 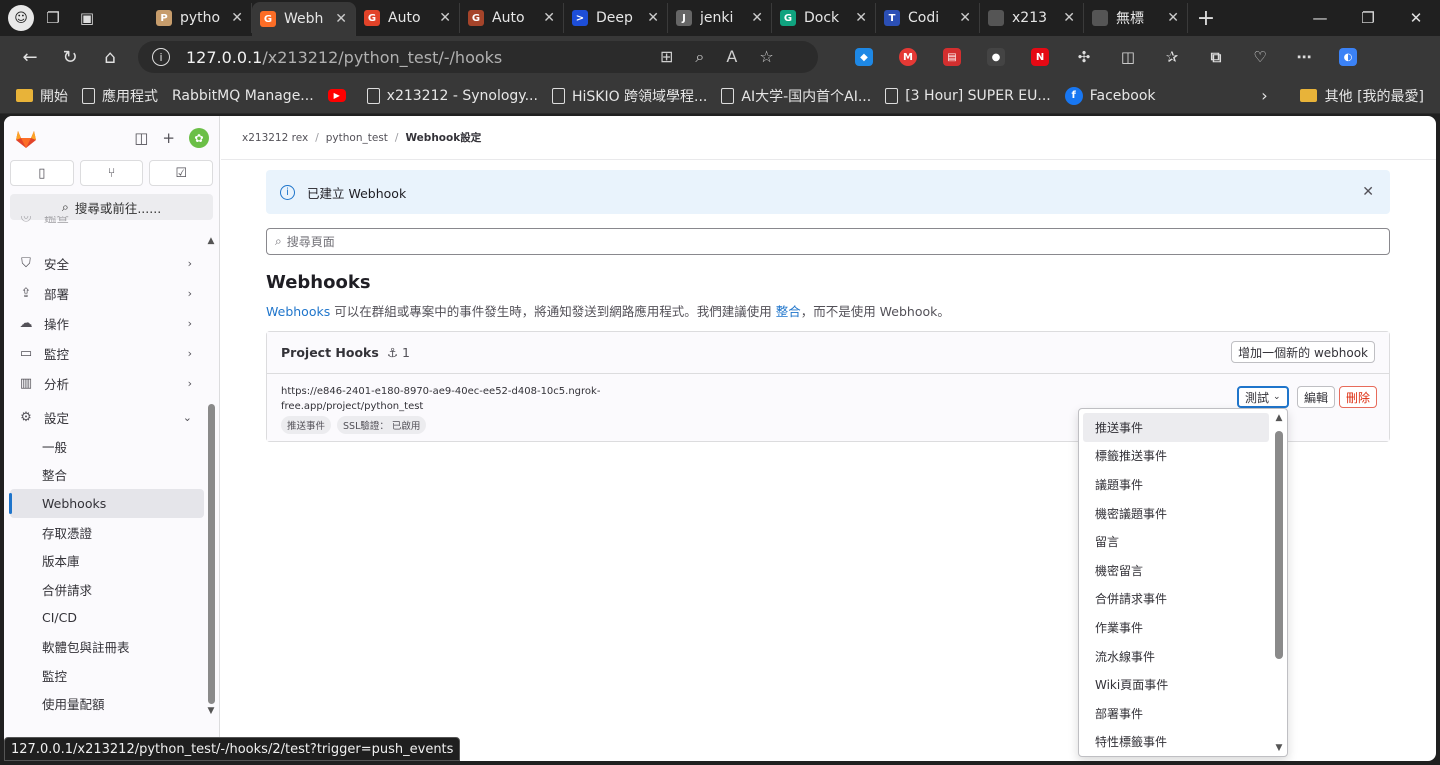 What do you see at coordinates (1348, 57) in the screenshot?
I see `copilot-icon: ◐` at bounding box center [1348, 57].